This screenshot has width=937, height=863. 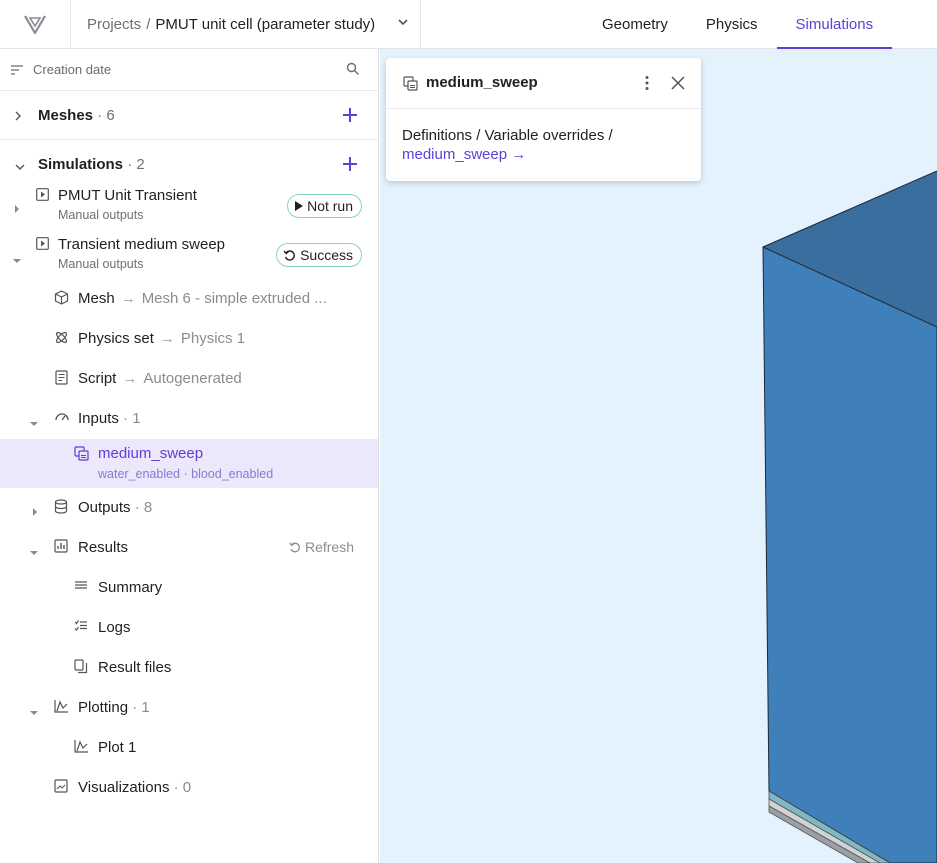 What do you see at coordinates (189, 509) in the screenshot?
I see `tree-item-outputs: Outputs · 8` at bounding box center [189, 509].